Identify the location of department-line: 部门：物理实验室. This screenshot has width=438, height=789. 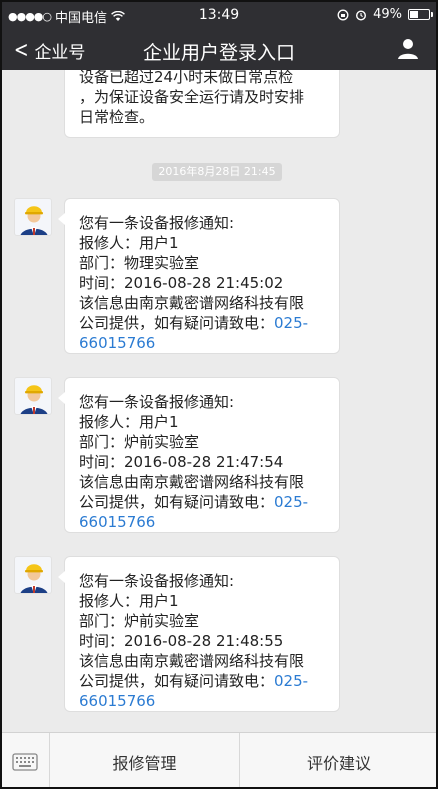
(139, 263).